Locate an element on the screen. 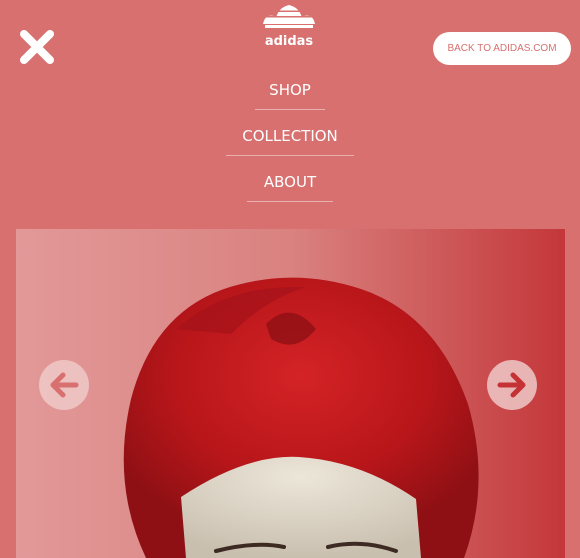 This screenshot has width=580, height=558. adidas-logo: adidas is located at coordinates (289, 28).